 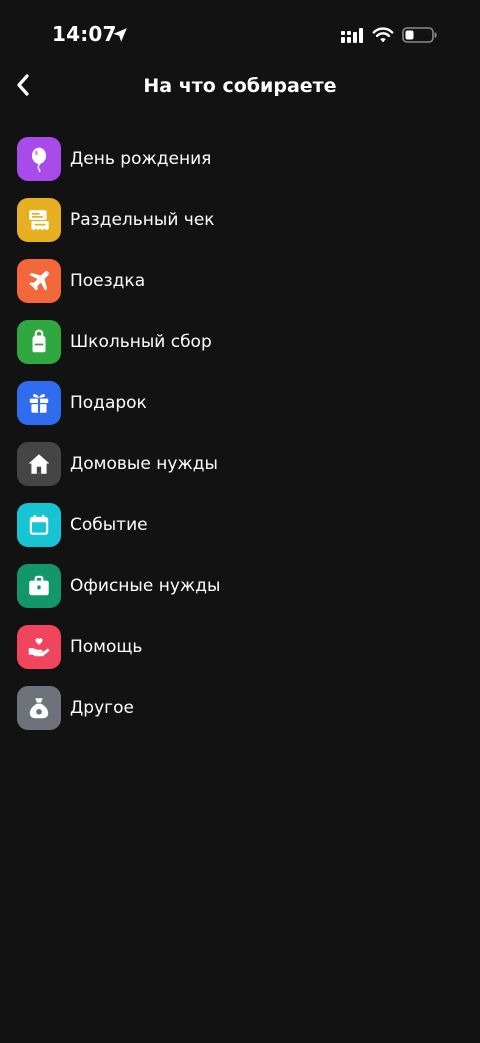 I want to click on battery-icon, so click(x=419, y=35).